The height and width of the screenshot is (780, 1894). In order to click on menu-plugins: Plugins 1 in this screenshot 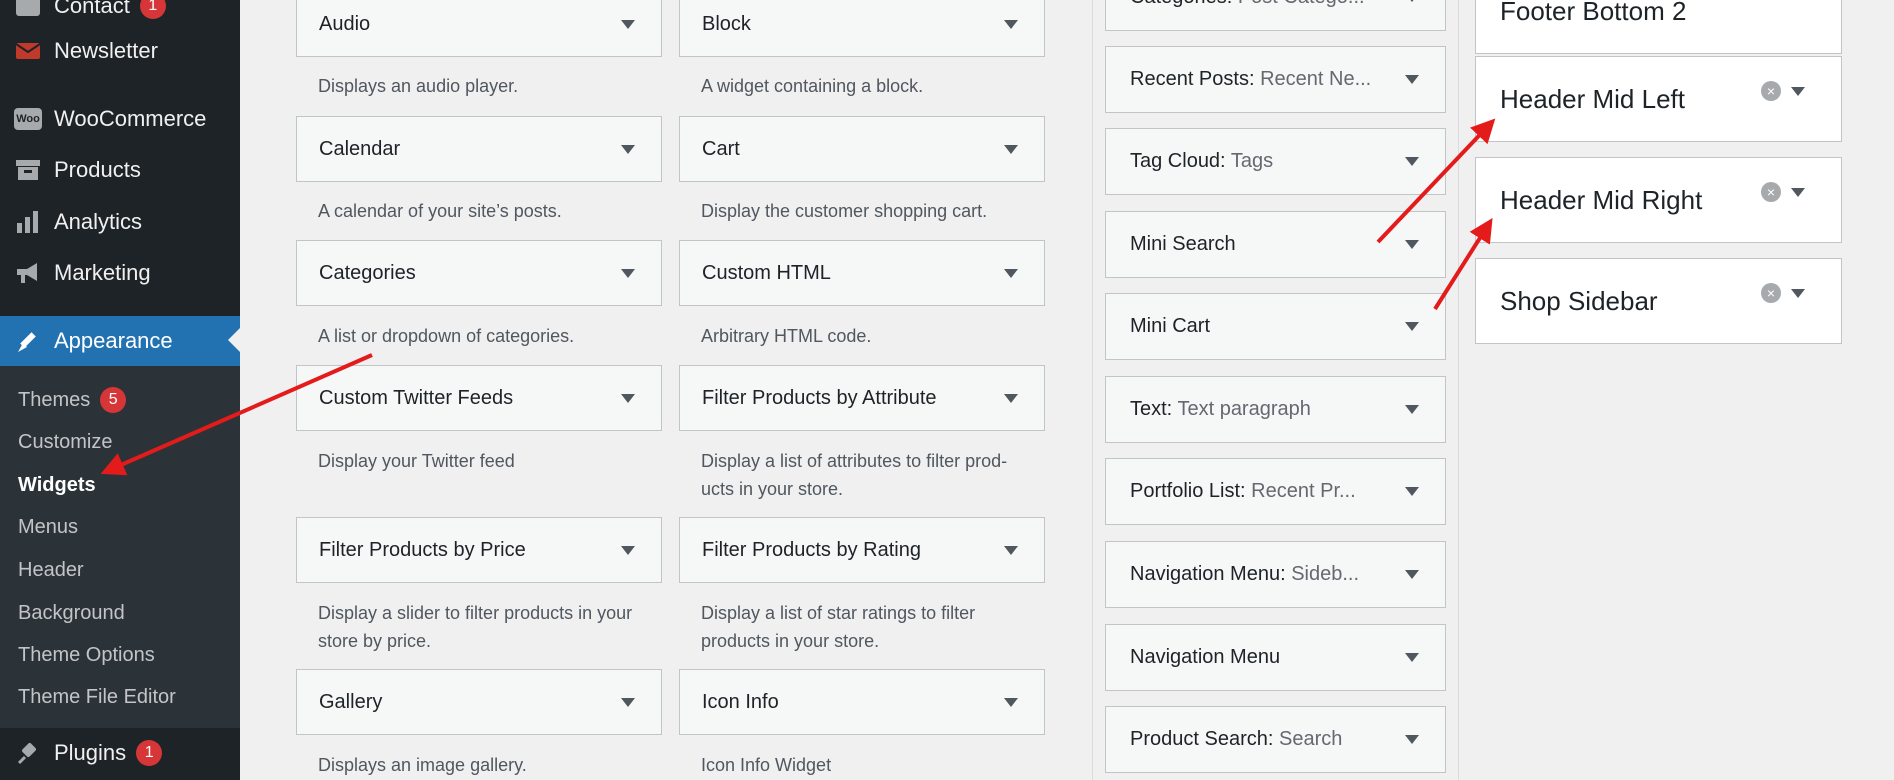, I will do `click(120, 753)`.